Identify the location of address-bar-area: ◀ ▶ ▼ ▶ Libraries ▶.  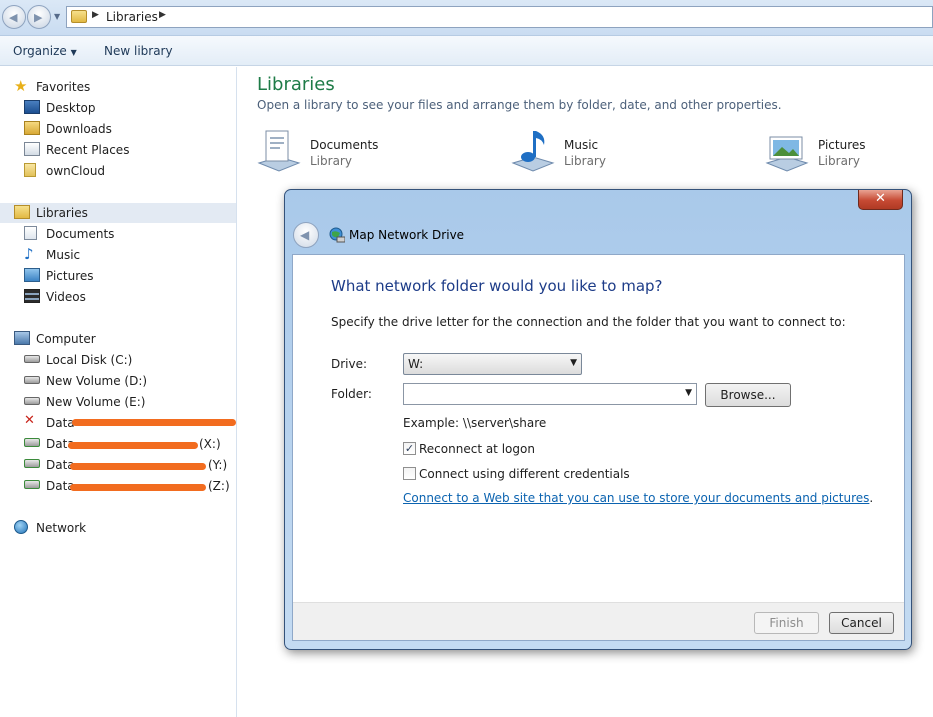
(466, 18).